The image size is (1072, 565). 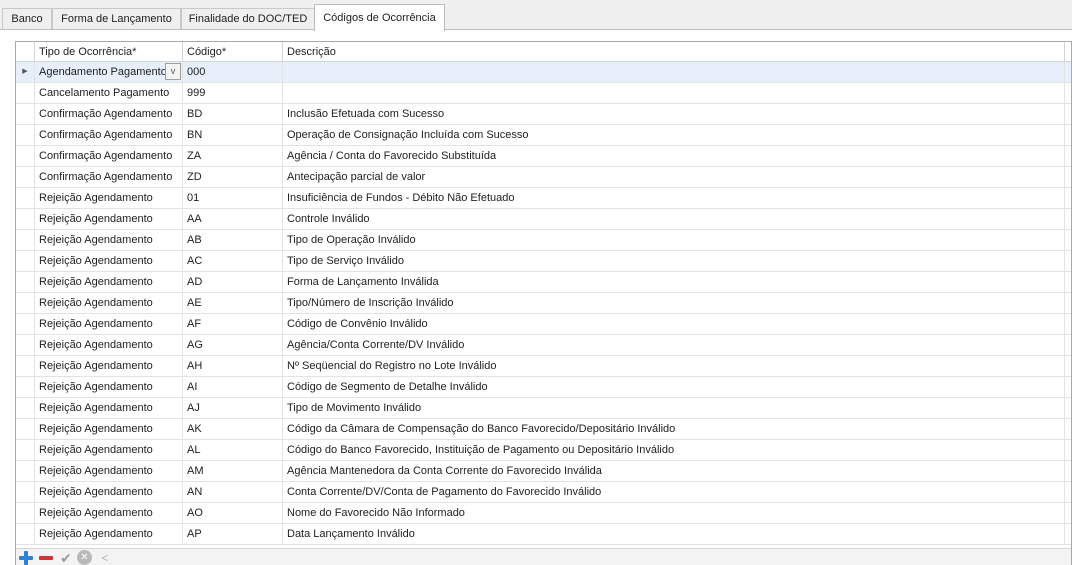 I want to click on column-header-tipo: Tipo de Ocorrência*, so click(x=109, y=52).